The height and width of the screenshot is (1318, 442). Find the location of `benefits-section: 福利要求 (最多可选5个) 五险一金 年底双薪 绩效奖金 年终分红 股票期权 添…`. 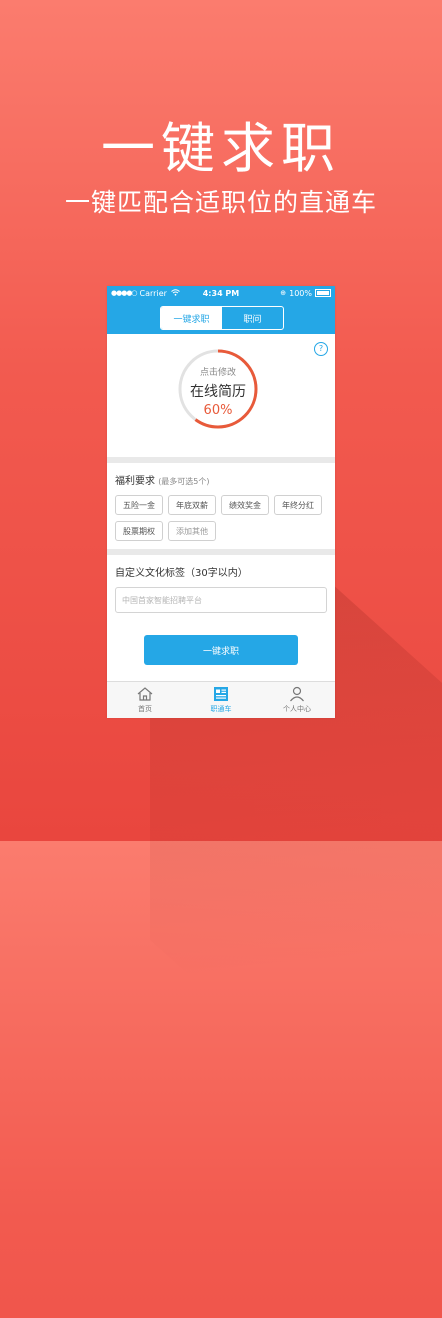

benefits-section: 福利要求 (最多可选5个) 五险一金 年底双薪 绩效奖金 年终分红 股票期权 添… is located at coordinates (221, 506).